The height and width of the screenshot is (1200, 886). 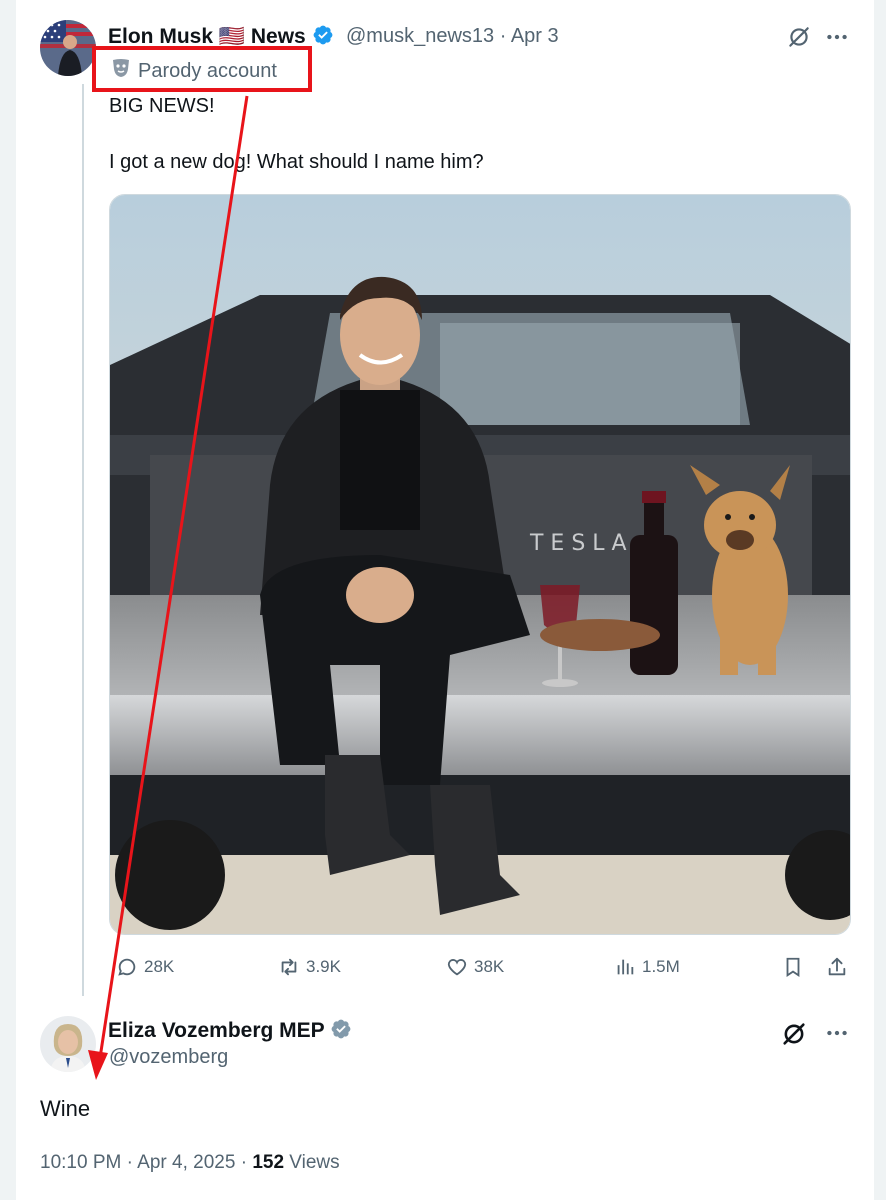 I want to click on reply-author-handle: @vozemberg, so click(x=168, y=1057).